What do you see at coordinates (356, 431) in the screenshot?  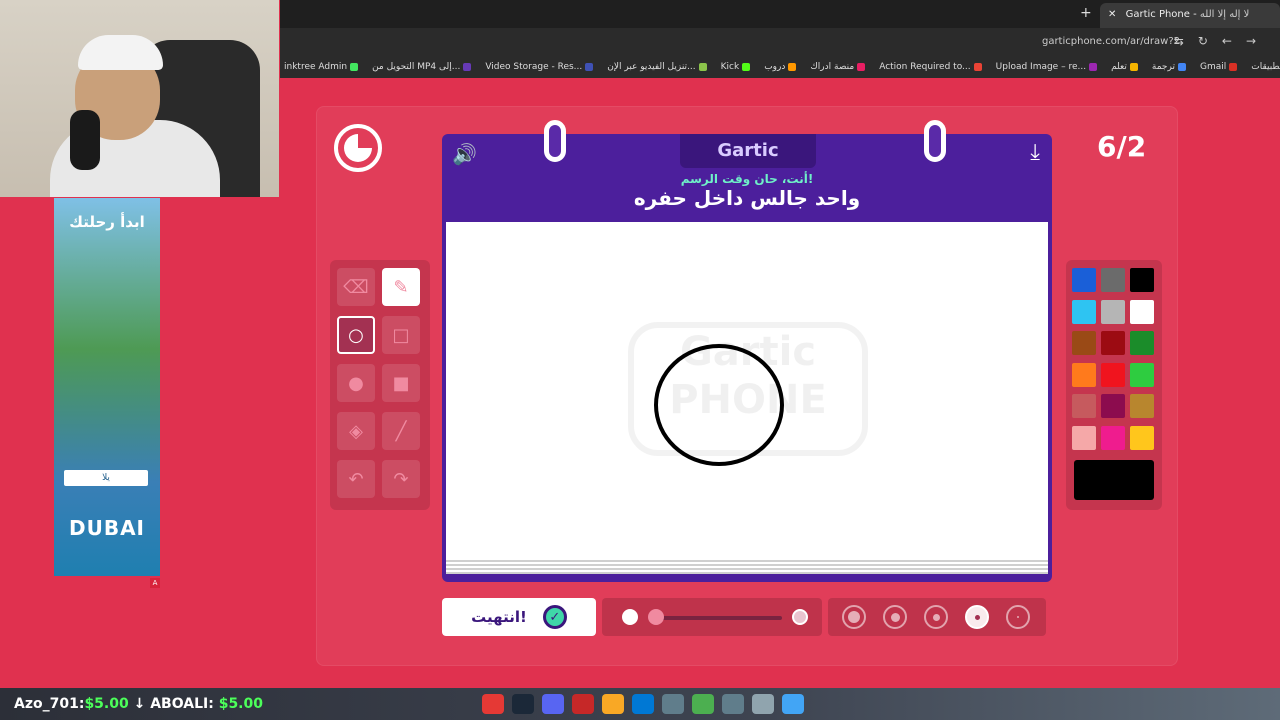 I see `fill-bucket-tool-icon: ◈` at bounding box center [356, 431].